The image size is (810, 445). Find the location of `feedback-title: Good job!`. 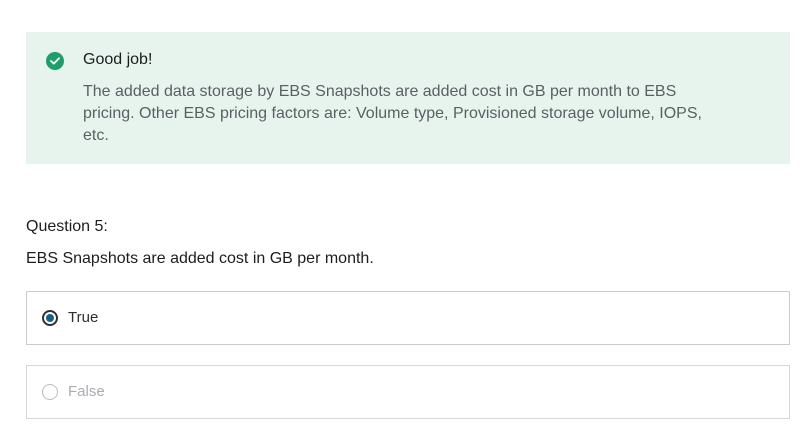

feedback-title: Good job! is located at coordinates (118, 59).